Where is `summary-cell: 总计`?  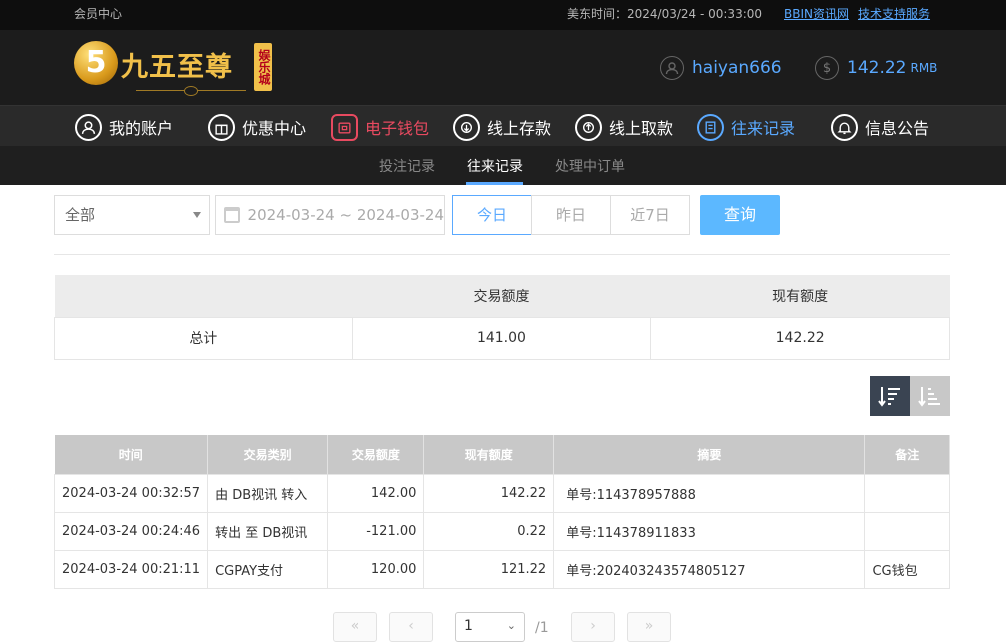
summary-cell: 总计 is located at coordinates (203, 338).